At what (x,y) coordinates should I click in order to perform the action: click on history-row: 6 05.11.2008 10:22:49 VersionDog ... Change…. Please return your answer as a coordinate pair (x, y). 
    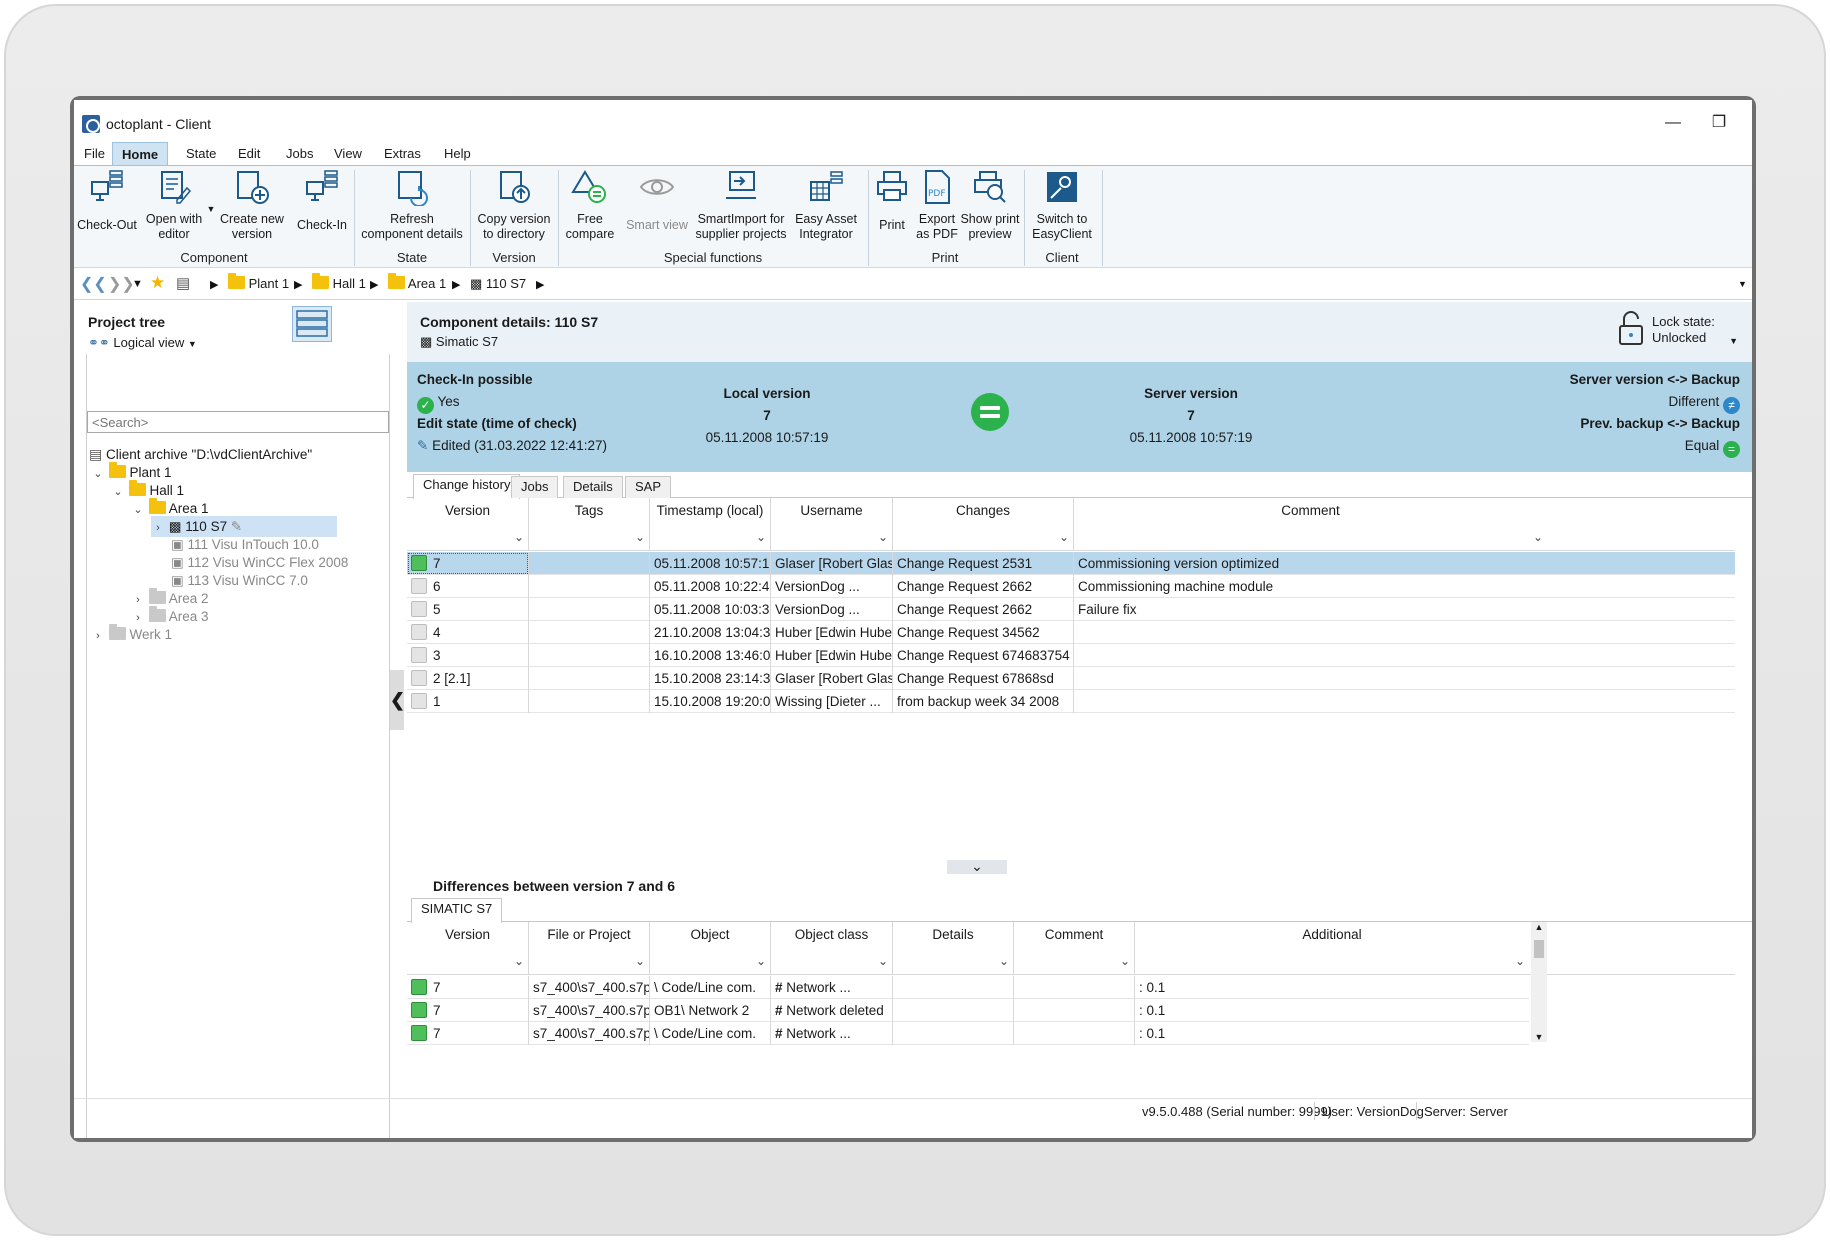
    Looking at the image, I should click on (1071, 586).